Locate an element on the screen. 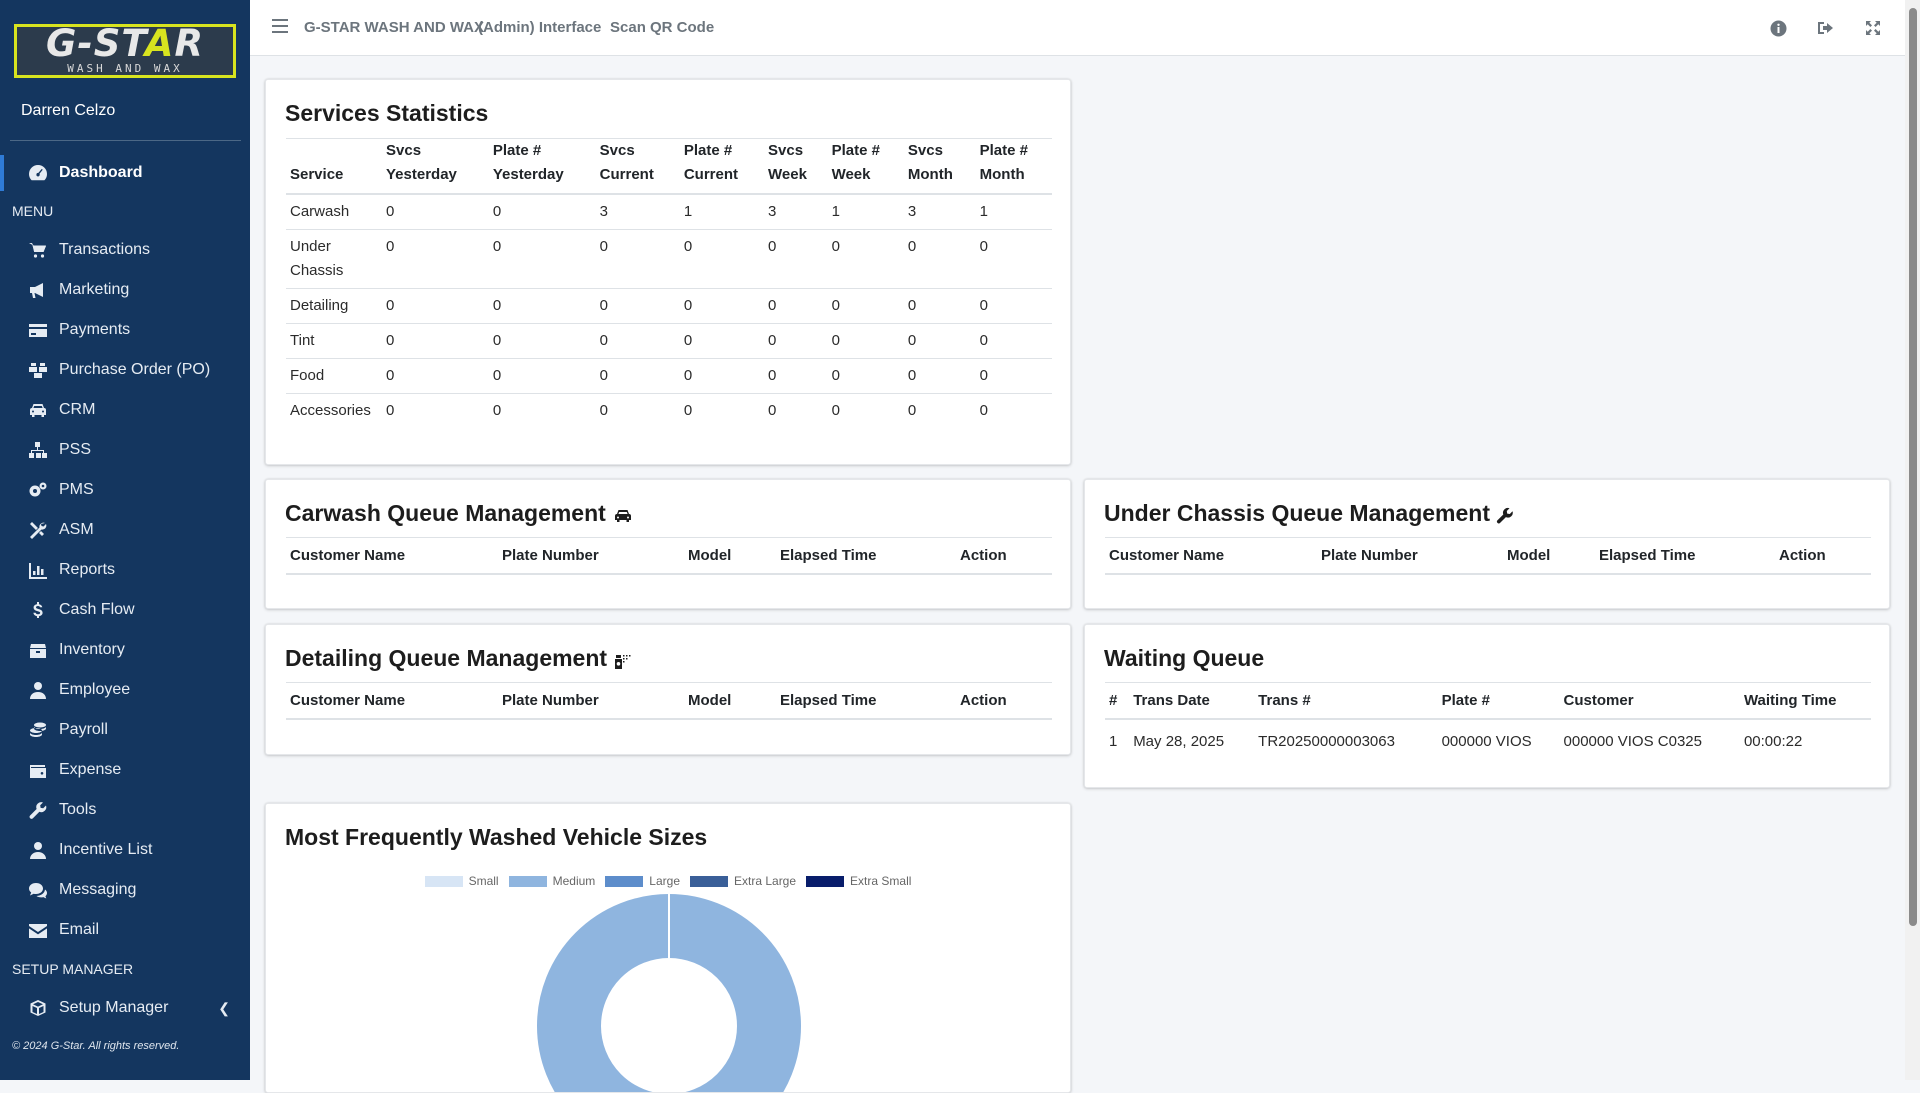 This screenshot has height=1093, width=1920. sidebar-item-label: Email is located at coordinates (79, 929).